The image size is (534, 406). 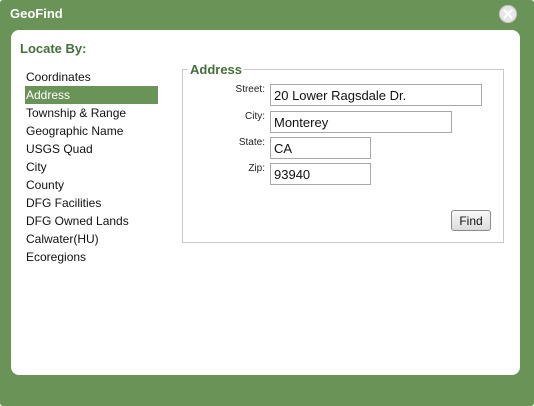 I want to click on close-button, so click(x=508, y=14).